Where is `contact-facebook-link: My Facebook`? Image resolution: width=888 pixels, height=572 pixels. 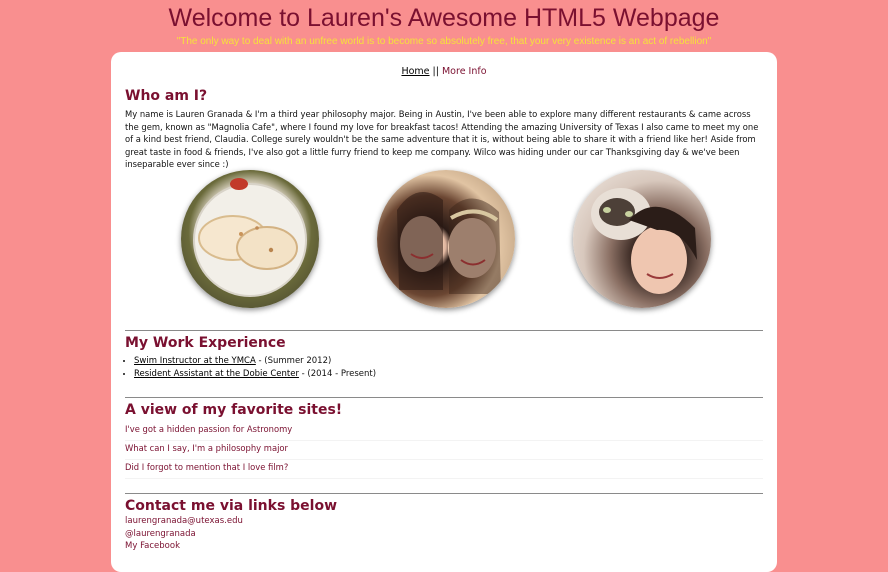
contact-facebook-link: My Facebook is located at coordinates (444, 546).